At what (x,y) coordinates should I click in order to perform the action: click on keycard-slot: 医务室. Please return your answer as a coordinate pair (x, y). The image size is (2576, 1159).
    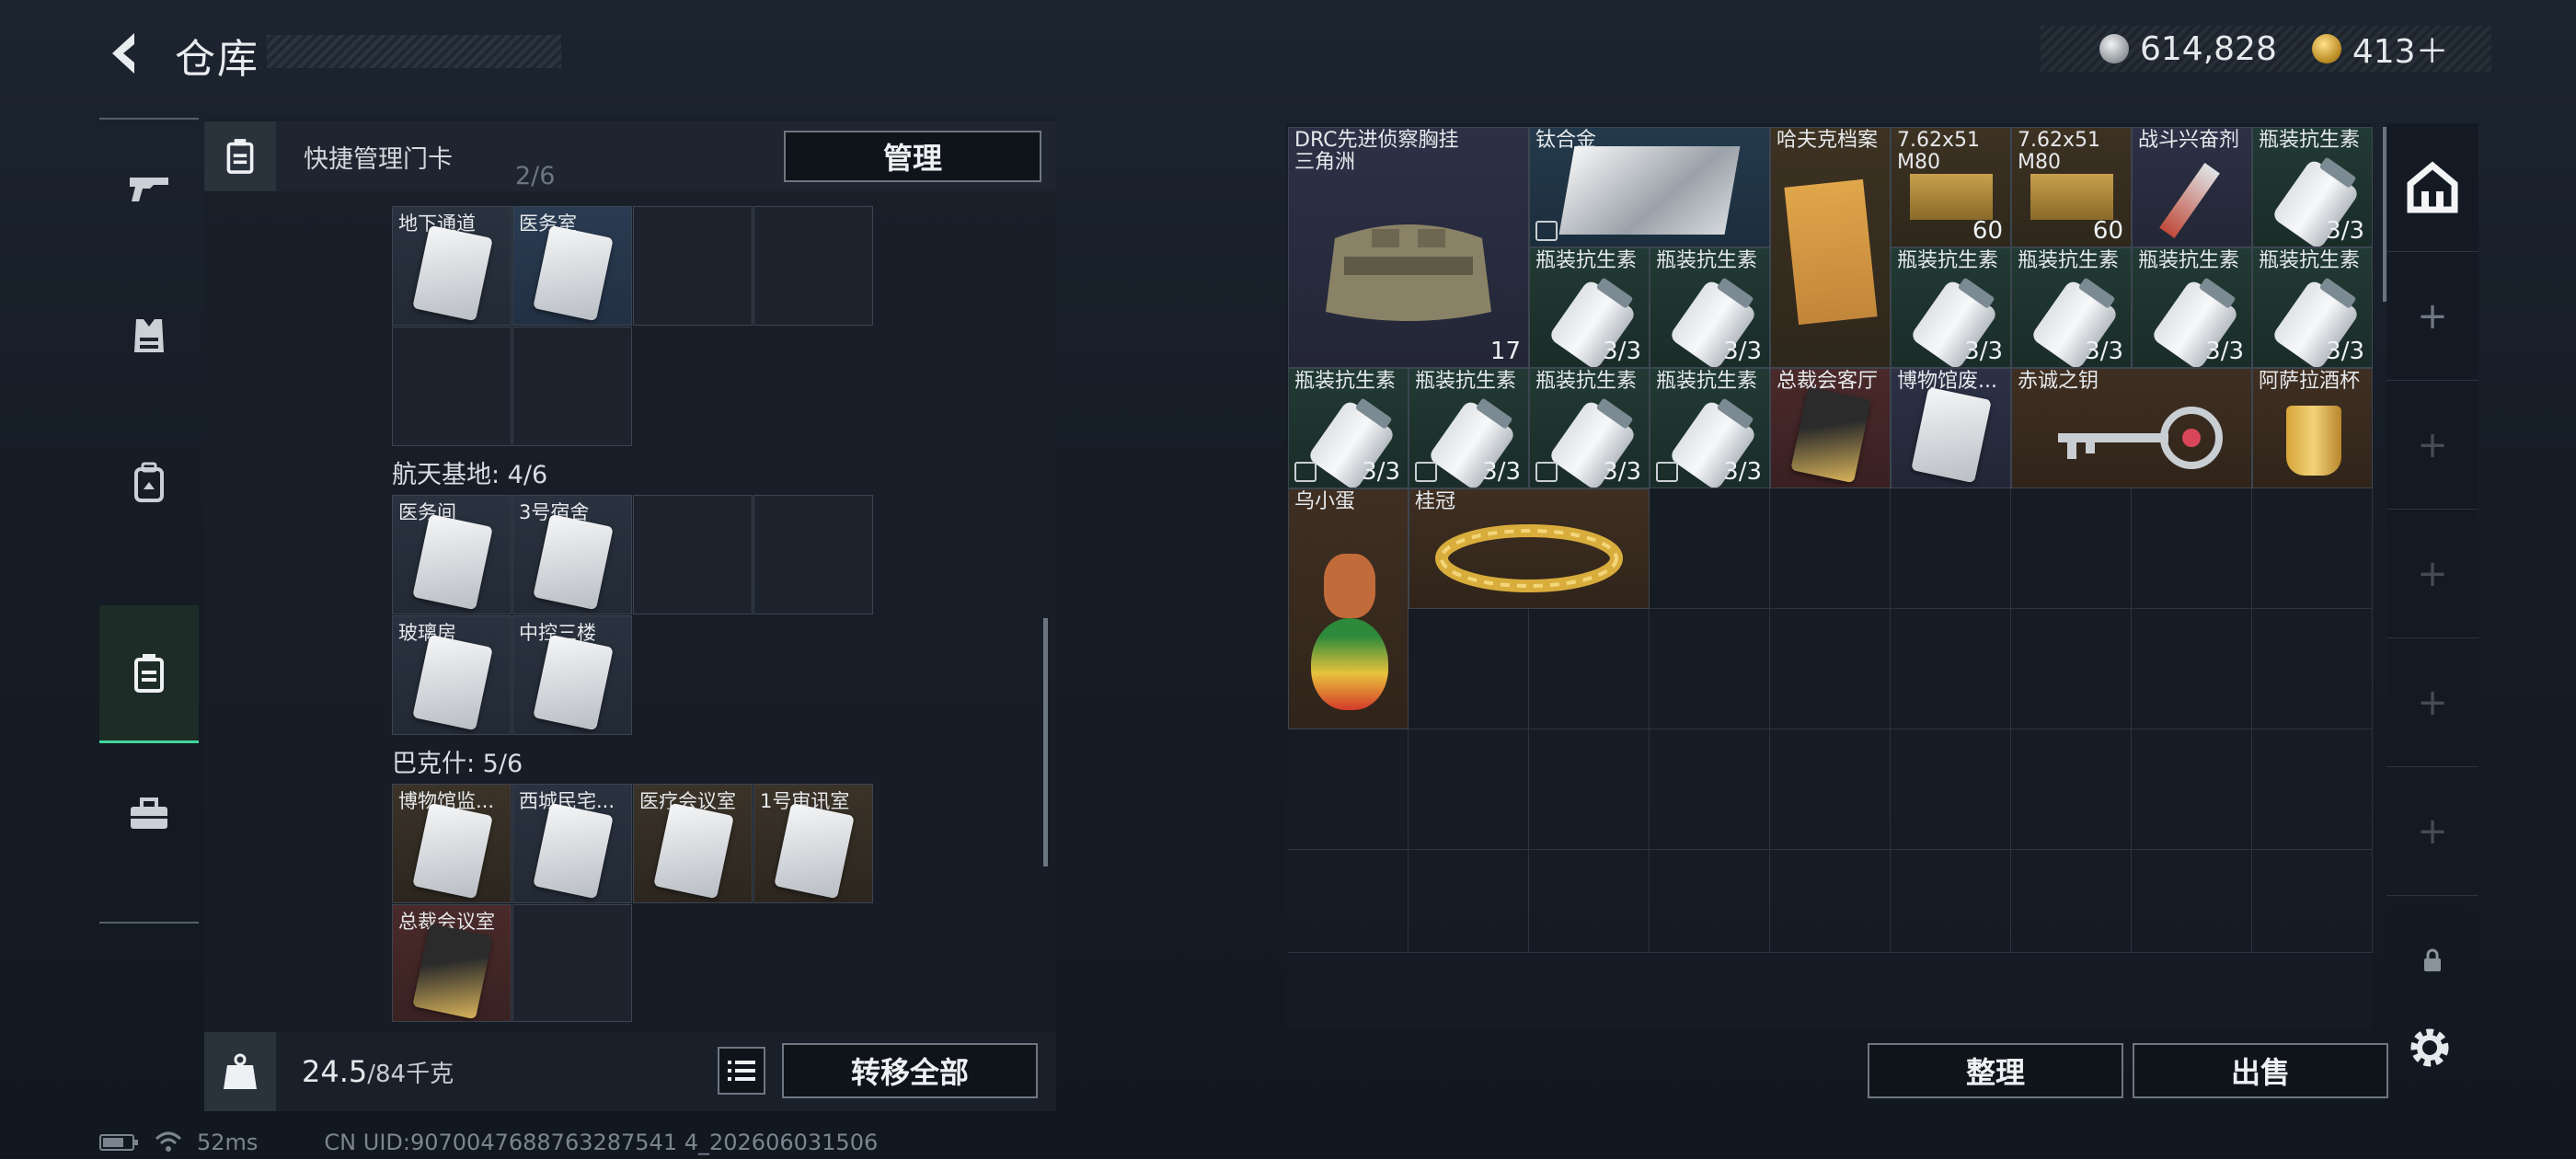
    Looking at the image, I should click on (572, 266).